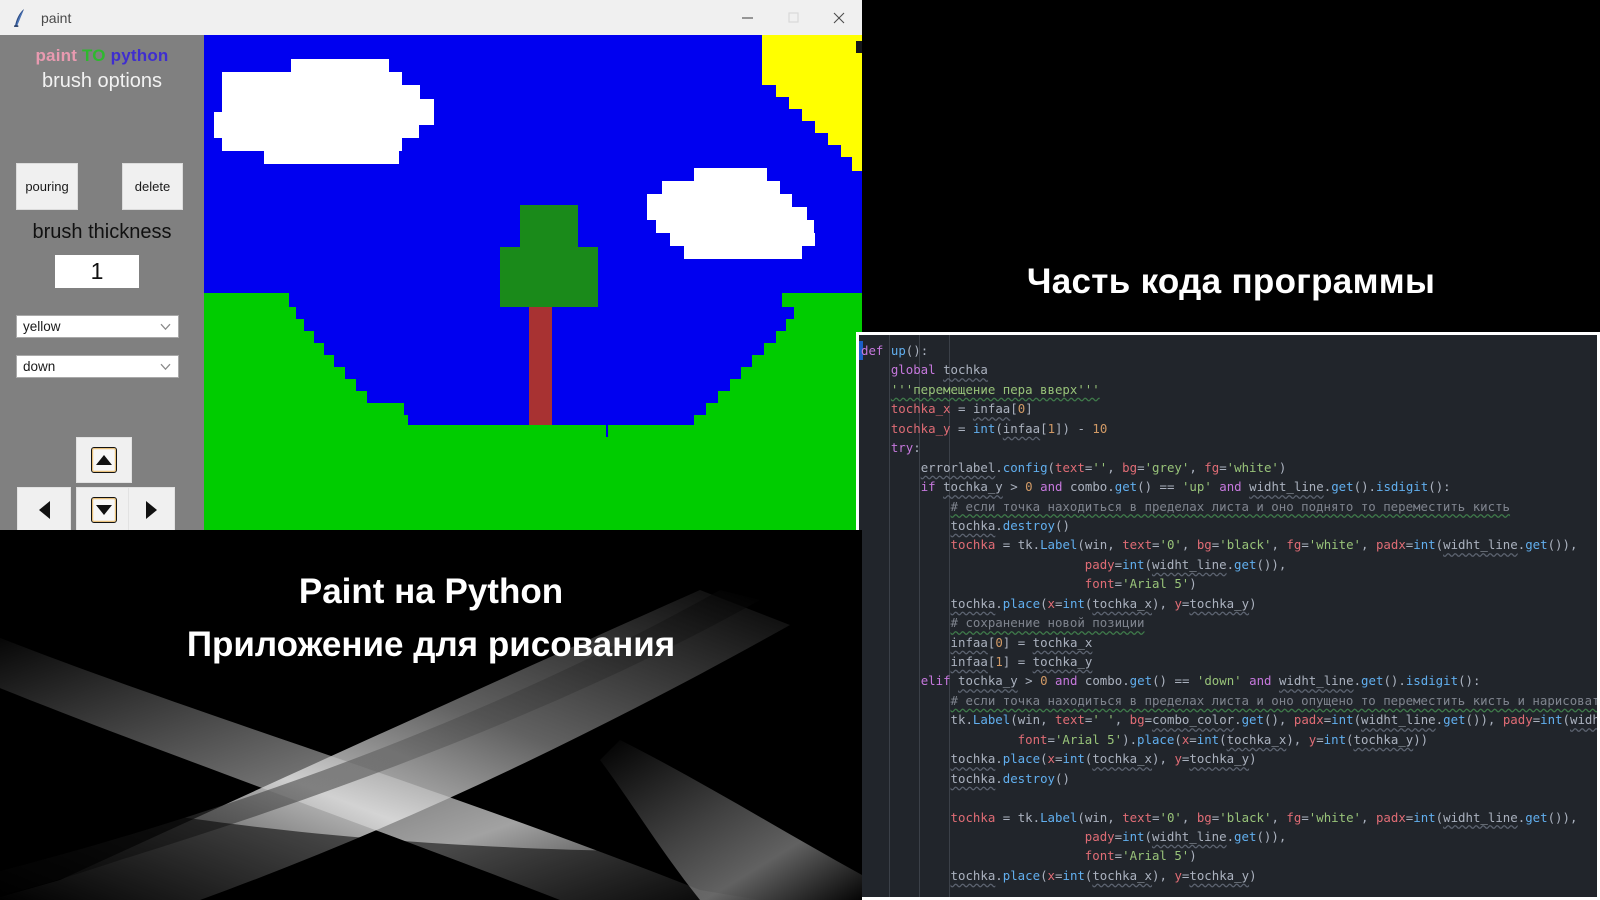 This screenshot has width=1600, height=900. I want to click on move-up-button, so click(104, 460).